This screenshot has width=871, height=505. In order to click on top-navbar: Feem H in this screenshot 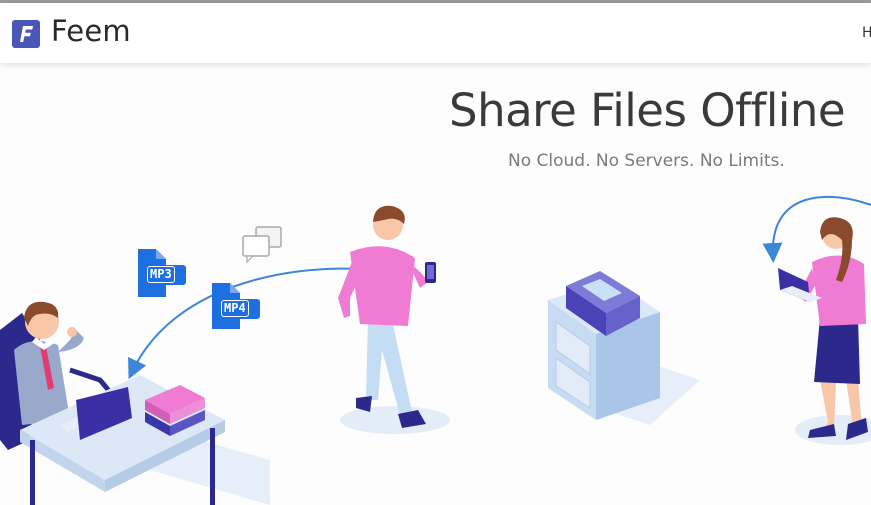, I will do `click(435, 33)`.